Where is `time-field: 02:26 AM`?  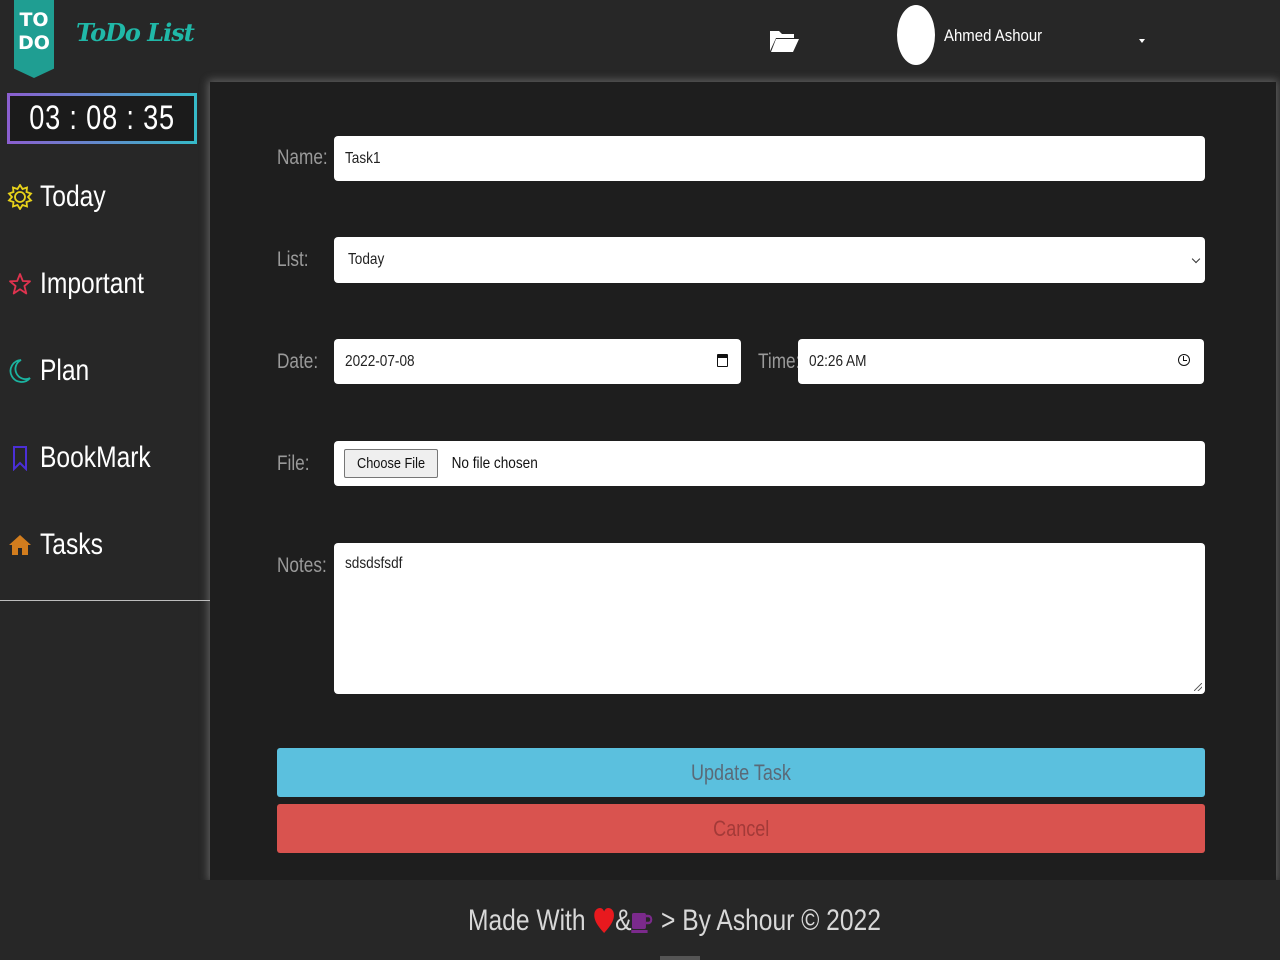 time-field: 02:26 AM is located at coordinates (1001, 361).